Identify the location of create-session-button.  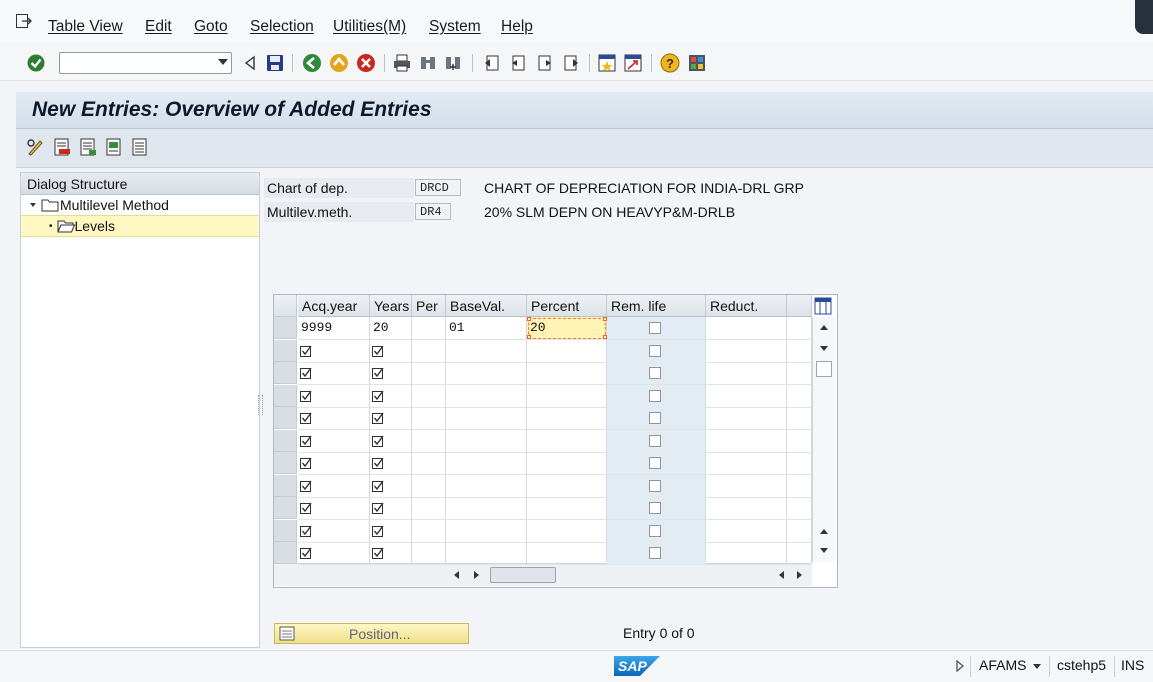
(607, 63).